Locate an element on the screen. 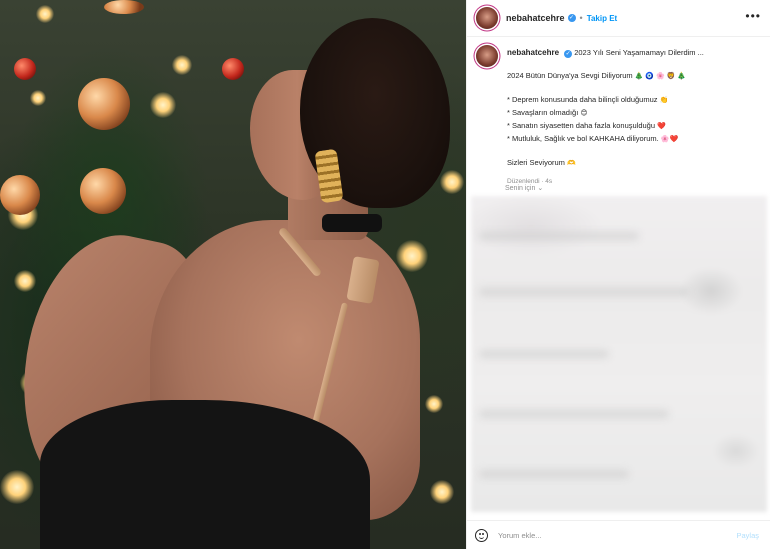 This screenshot has width=770, height=550. halter-collar is located at coordinates (352, 223).